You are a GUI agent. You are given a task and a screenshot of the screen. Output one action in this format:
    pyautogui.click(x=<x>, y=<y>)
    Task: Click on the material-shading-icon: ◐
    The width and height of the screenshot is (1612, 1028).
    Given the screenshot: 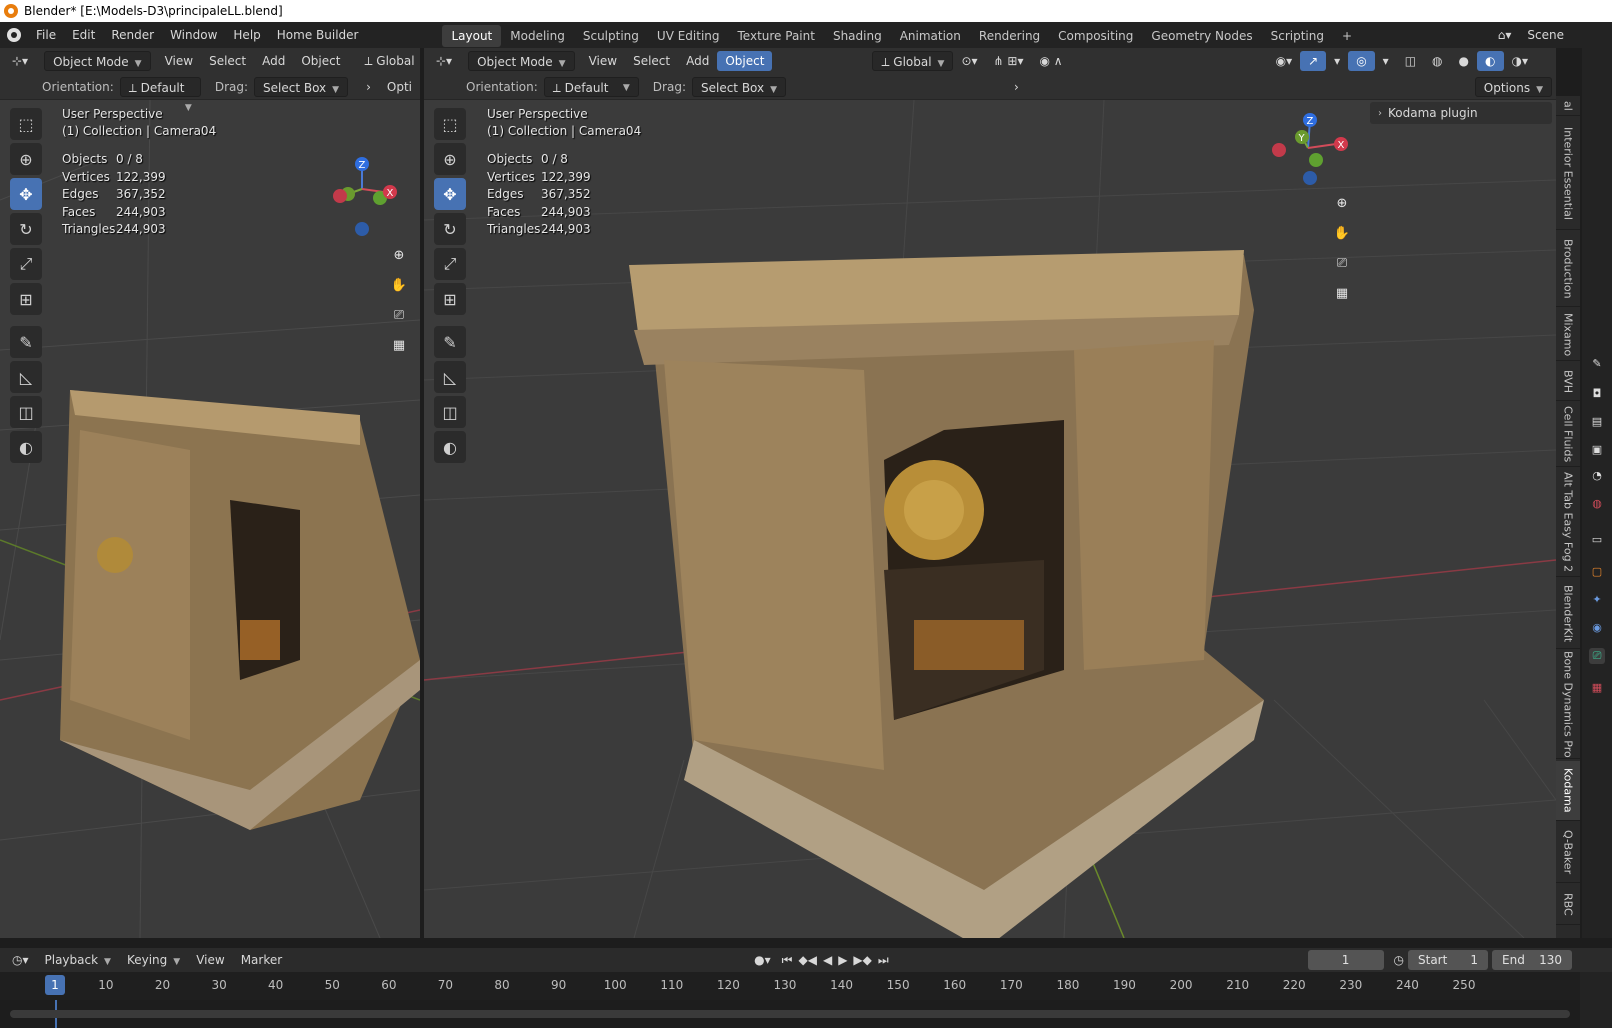 What is the action you would take?
    pyautogui.click(x=1490, y=61)
    